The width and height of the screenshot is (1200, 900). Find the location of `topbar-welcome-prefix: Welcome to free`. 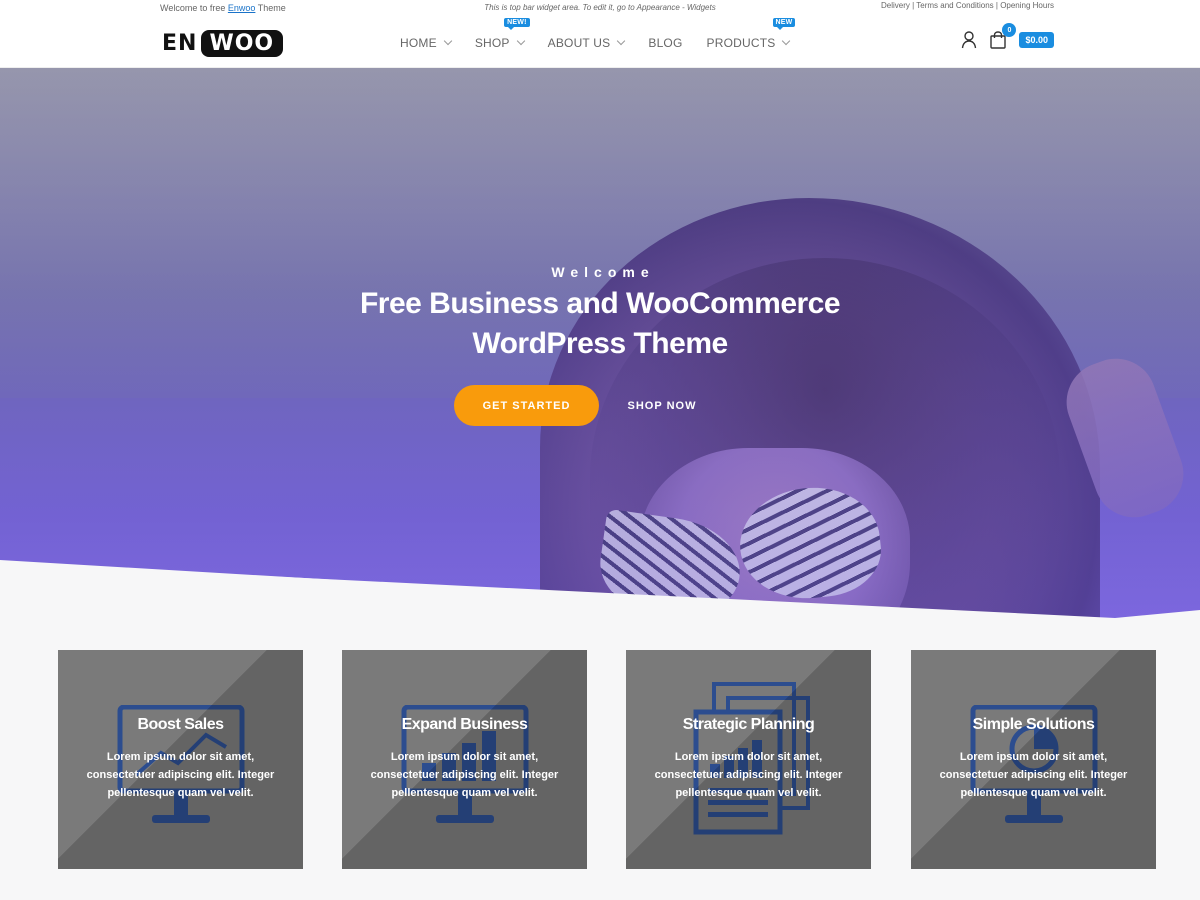

topbar-welcome-prefix: Welcome to free is located at coordinates (194, 8).